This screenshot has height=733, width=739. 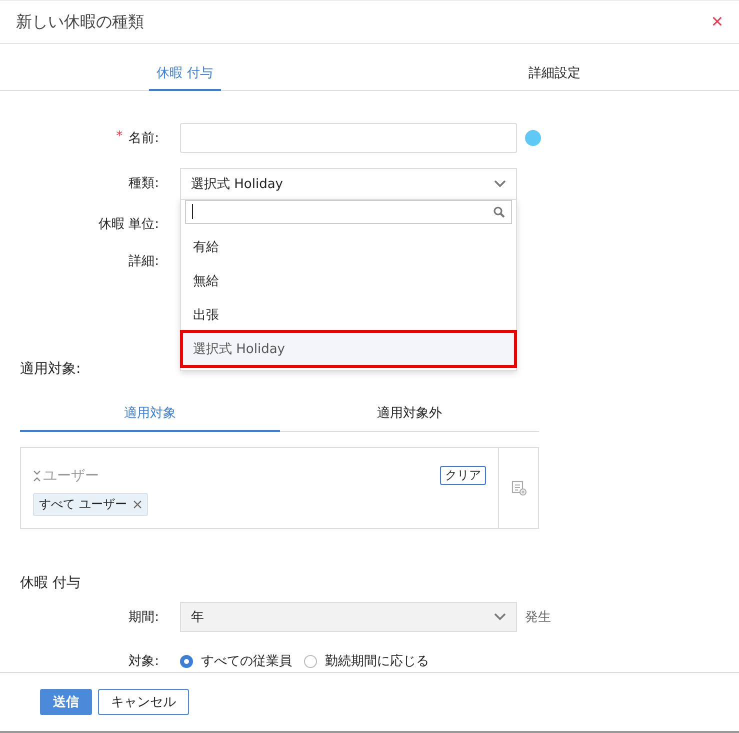 I want to click on tab: 適用対象外, so click(x=409, y=414).